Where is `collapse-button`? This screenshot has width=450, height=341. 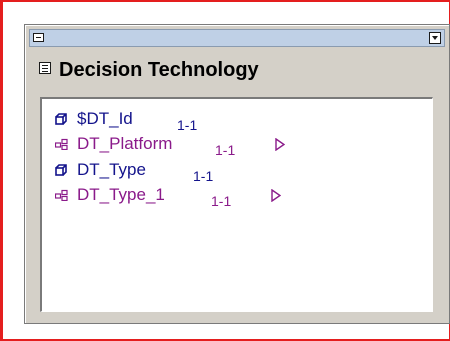 collapse-button is located at coordinates (38, 37).